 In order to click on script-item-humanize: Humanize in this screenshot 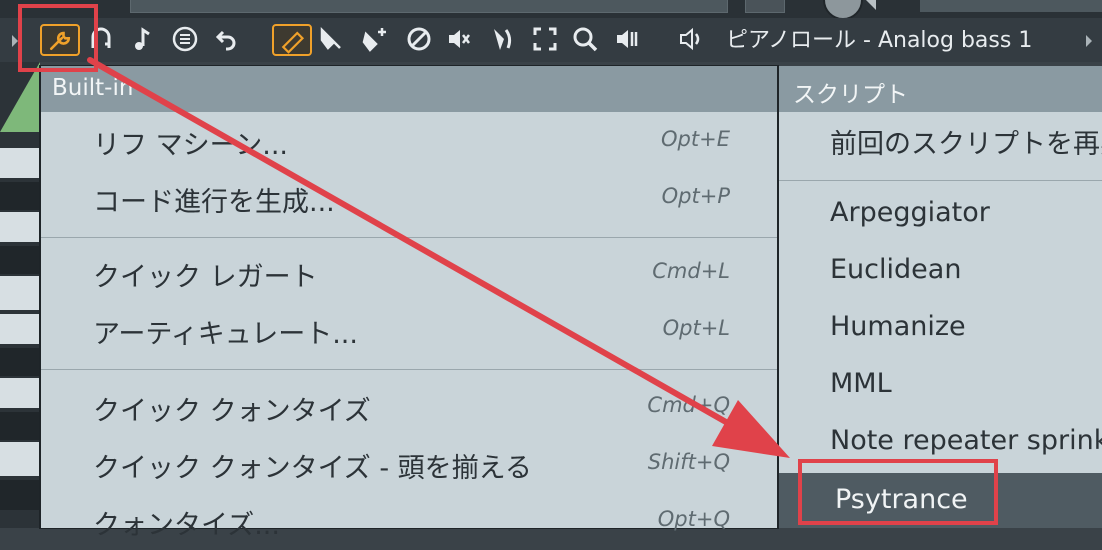, I will do `click(940, 330)`.